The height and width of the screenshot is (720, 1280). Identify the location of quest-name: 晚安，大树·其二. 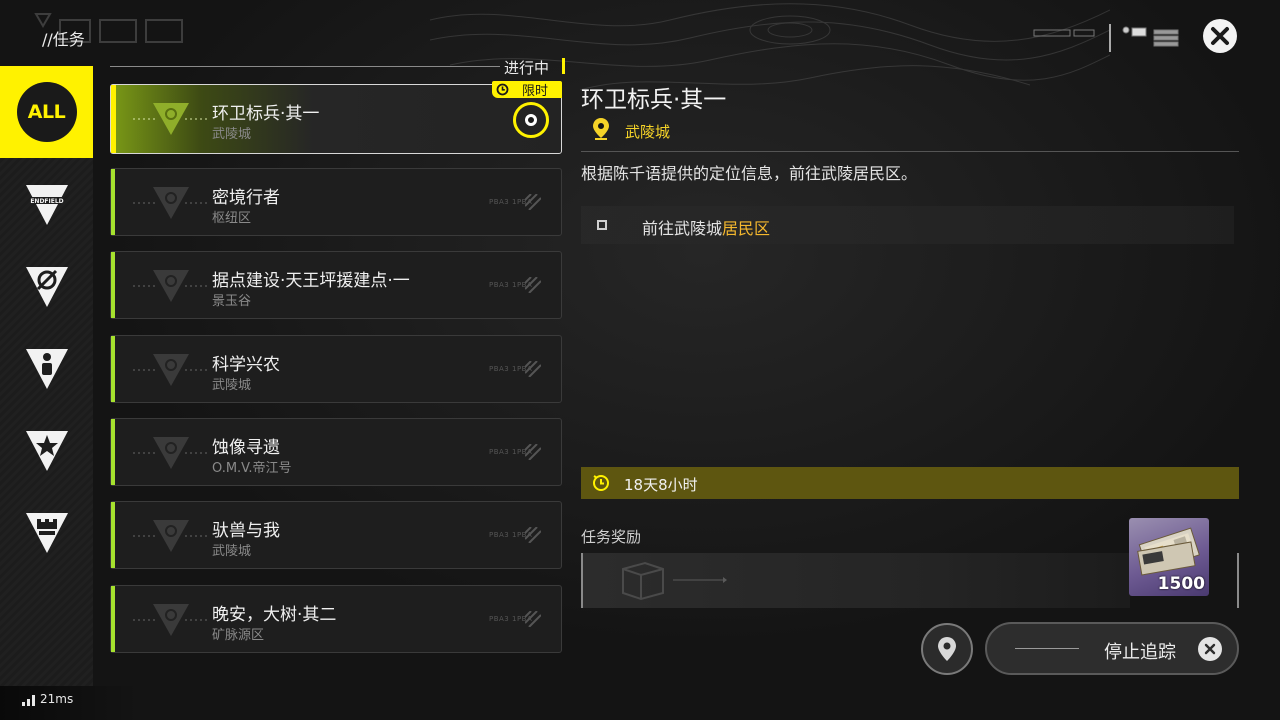
(274, 615).